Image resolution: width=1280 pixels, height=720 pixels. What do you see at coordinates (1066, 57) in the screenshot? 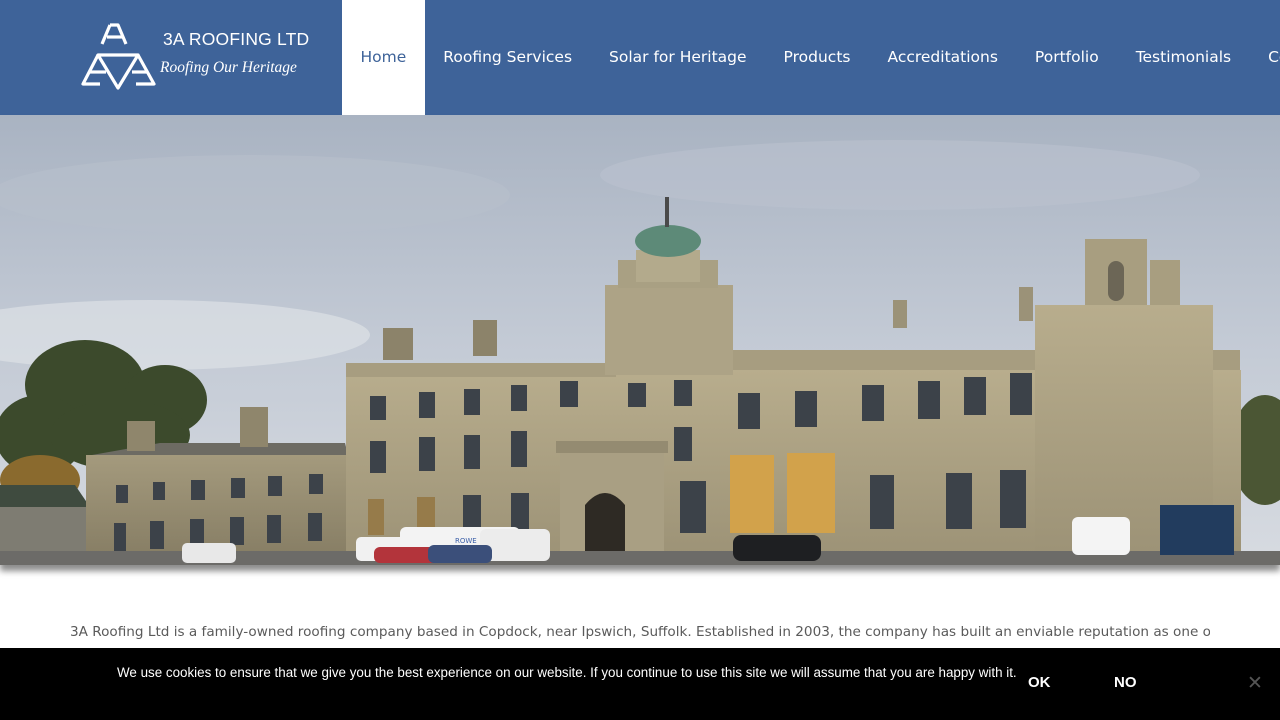
I see `nav-item-portfolio: Portfolio` at bounding box center [1066, 57].